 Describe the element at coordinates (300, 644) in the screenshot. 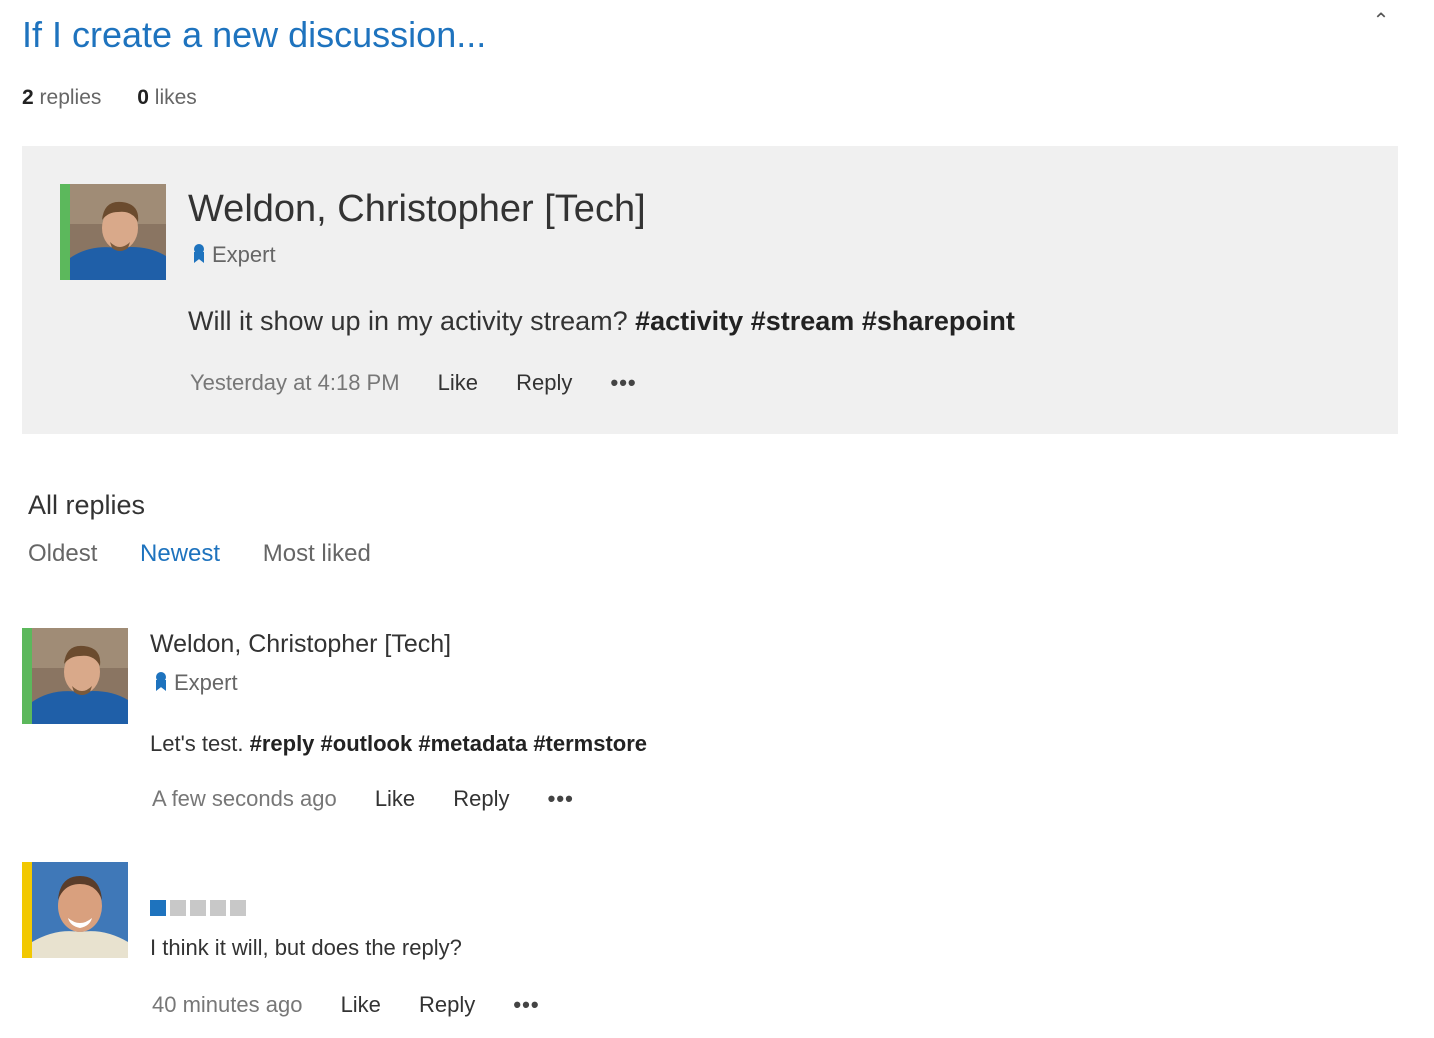

I see `reply-author: Weldon, Christopher [Tech]` at that location.